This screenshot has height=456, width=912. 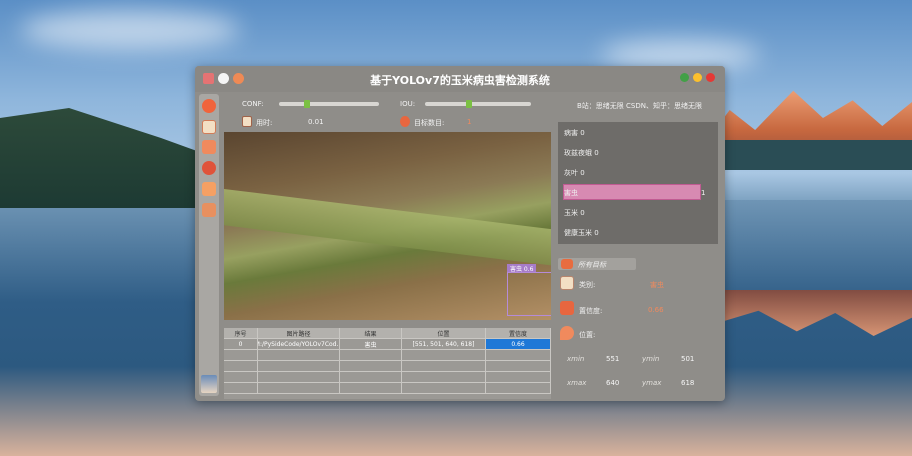 What do you see at coordinates (657, 285) in the screenshot?
I see `category-value: 害虫` at bounding box center [657, 285].